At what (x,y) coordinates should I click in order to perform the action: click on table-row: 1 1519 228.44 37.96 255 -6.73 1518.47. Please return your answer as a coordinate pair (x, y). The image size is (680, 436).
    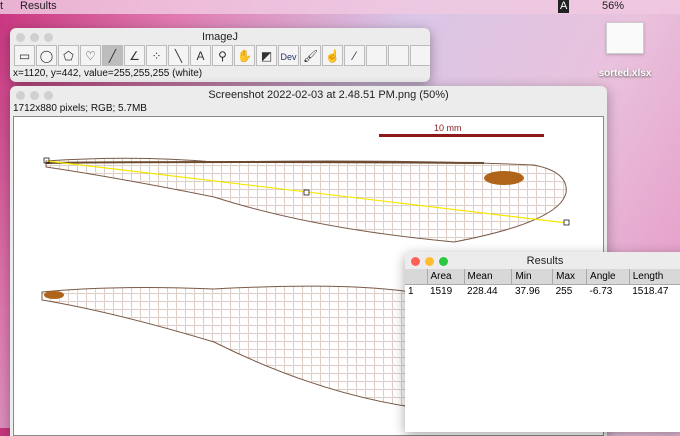
    Looking at the image, I should click on (542, 291).